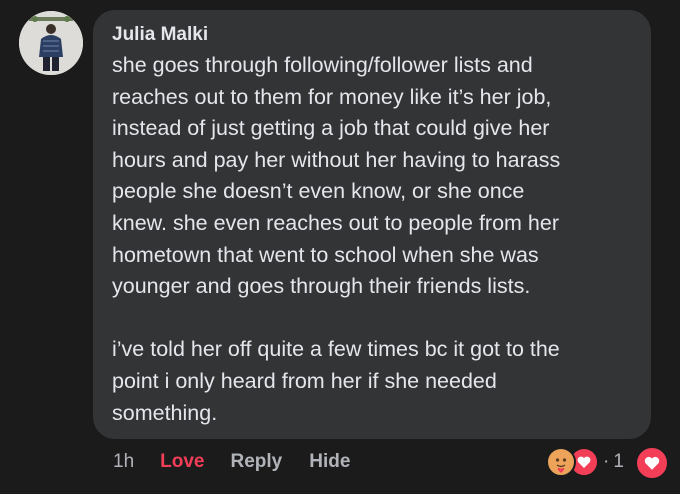 This screenshot has width=680, height=494. What do you see at coordinates (257, 462) in the screenshot?
I see `reply-button: Reply` at bounding box center [257, 462].